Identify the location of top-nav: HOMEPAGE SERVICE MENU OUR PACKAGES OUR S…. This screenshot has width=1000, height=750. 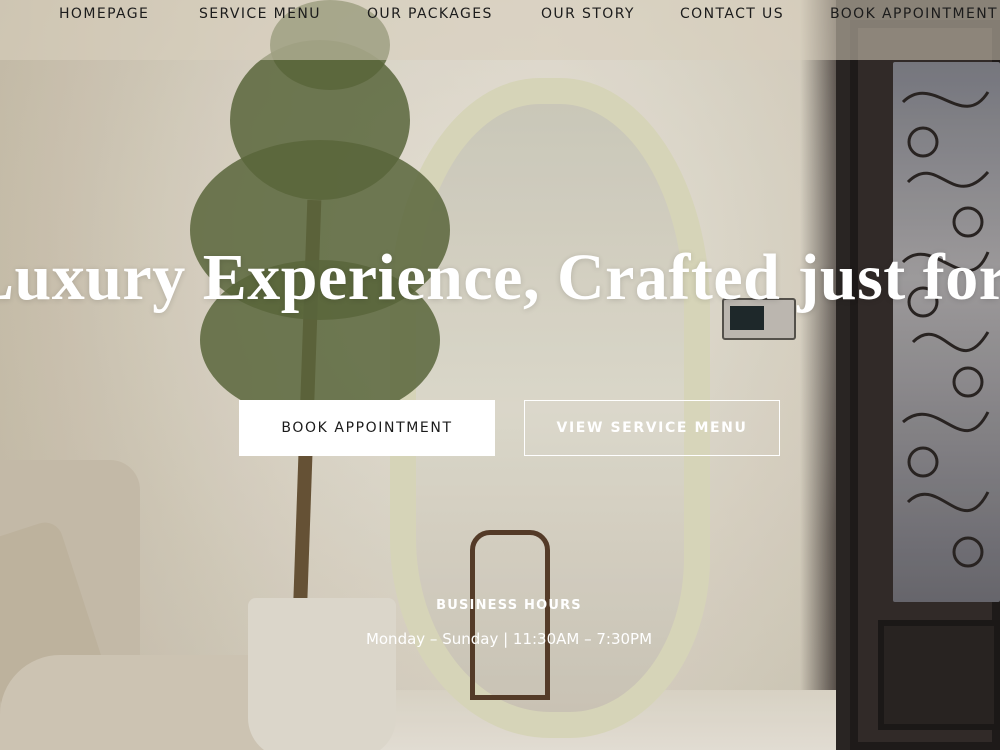
(500, 30).